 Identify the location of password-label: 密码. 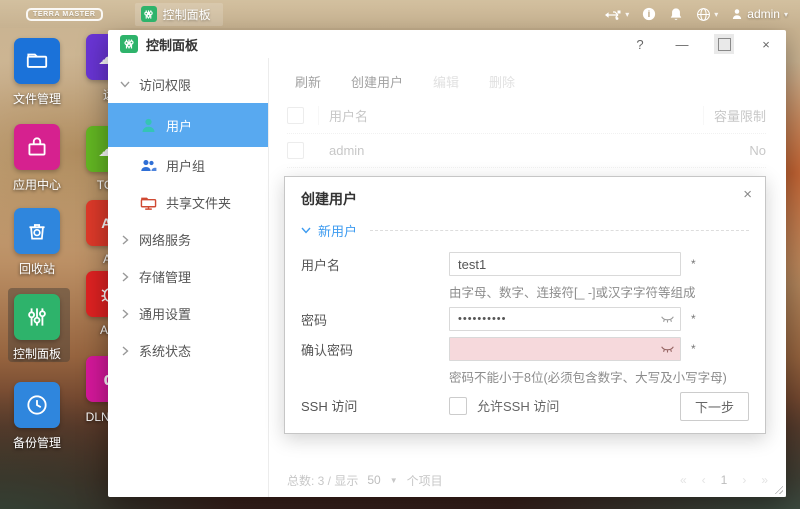
(314, 320).